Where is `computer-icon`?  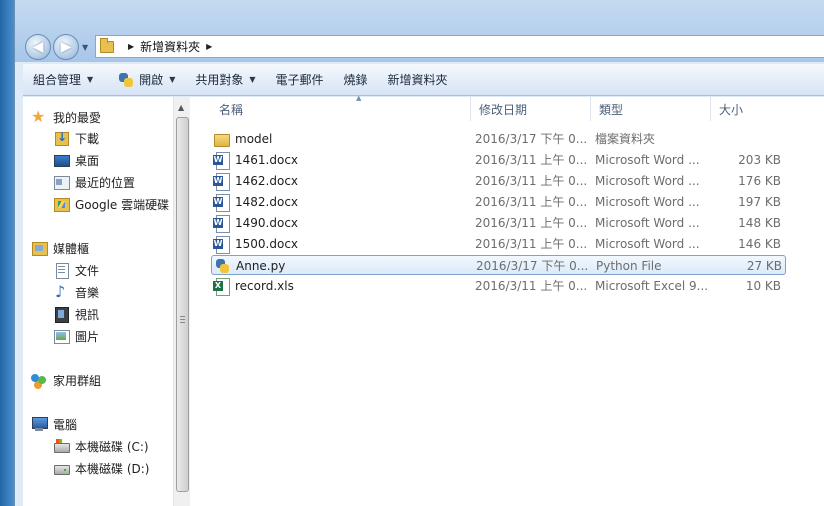 computer-icon is located at coordinates (39, 424).